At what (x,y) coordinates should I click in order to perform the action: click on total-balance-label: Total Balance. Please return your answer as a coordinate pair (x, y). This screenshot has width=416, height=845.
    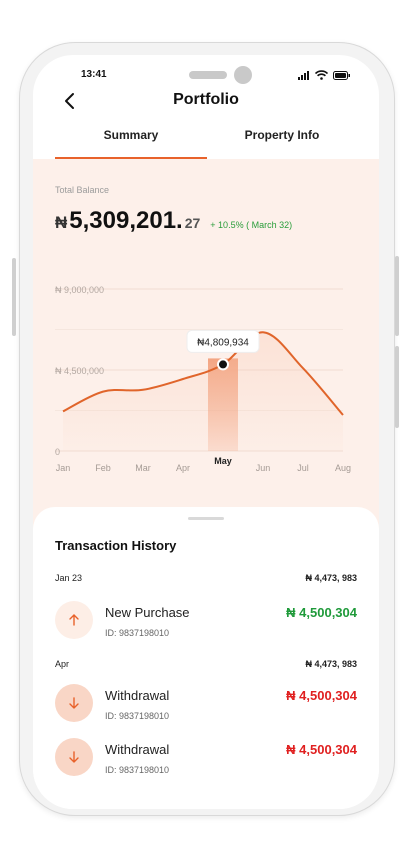
    Looking at the image, I should click on (82, 190).